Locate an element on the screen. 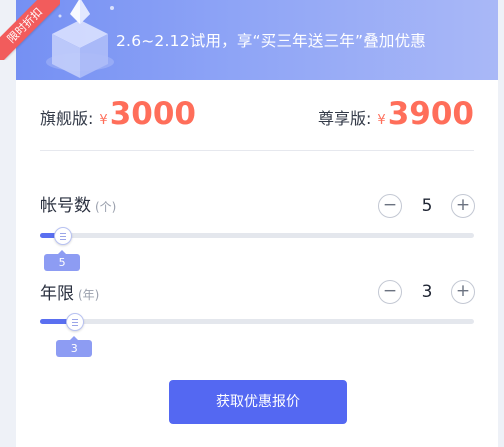  years-slider is located at coordinates (257, 321).